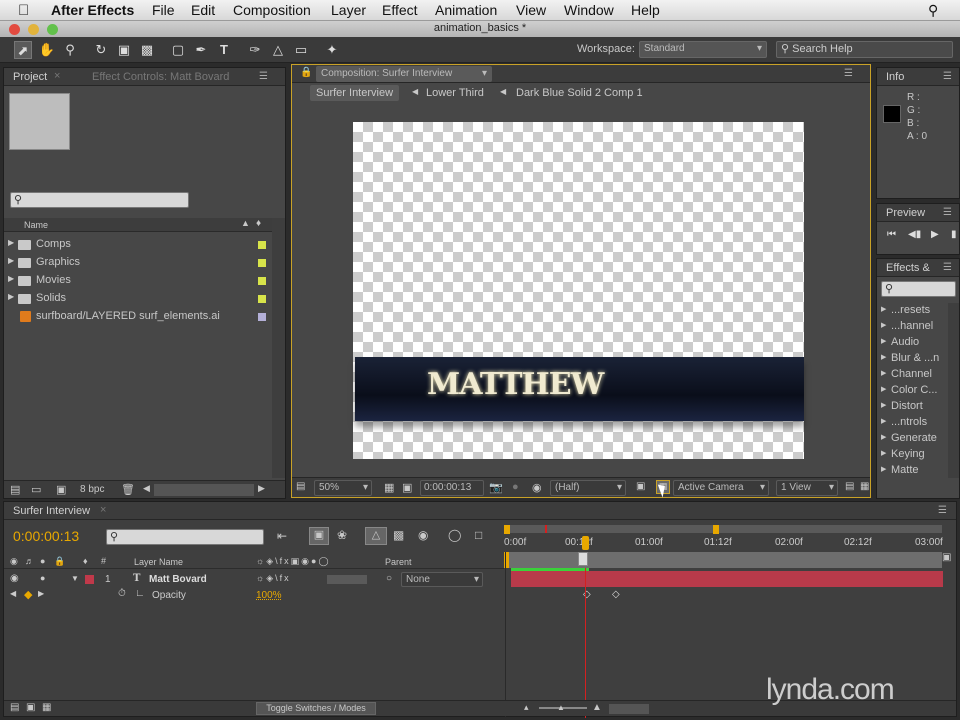 The width and height of the screenshot is (960, 720). Describe the element at coordinates (864, 49) in the screenshot. I see `search-help-field: ⚲ Search Help` at that location.